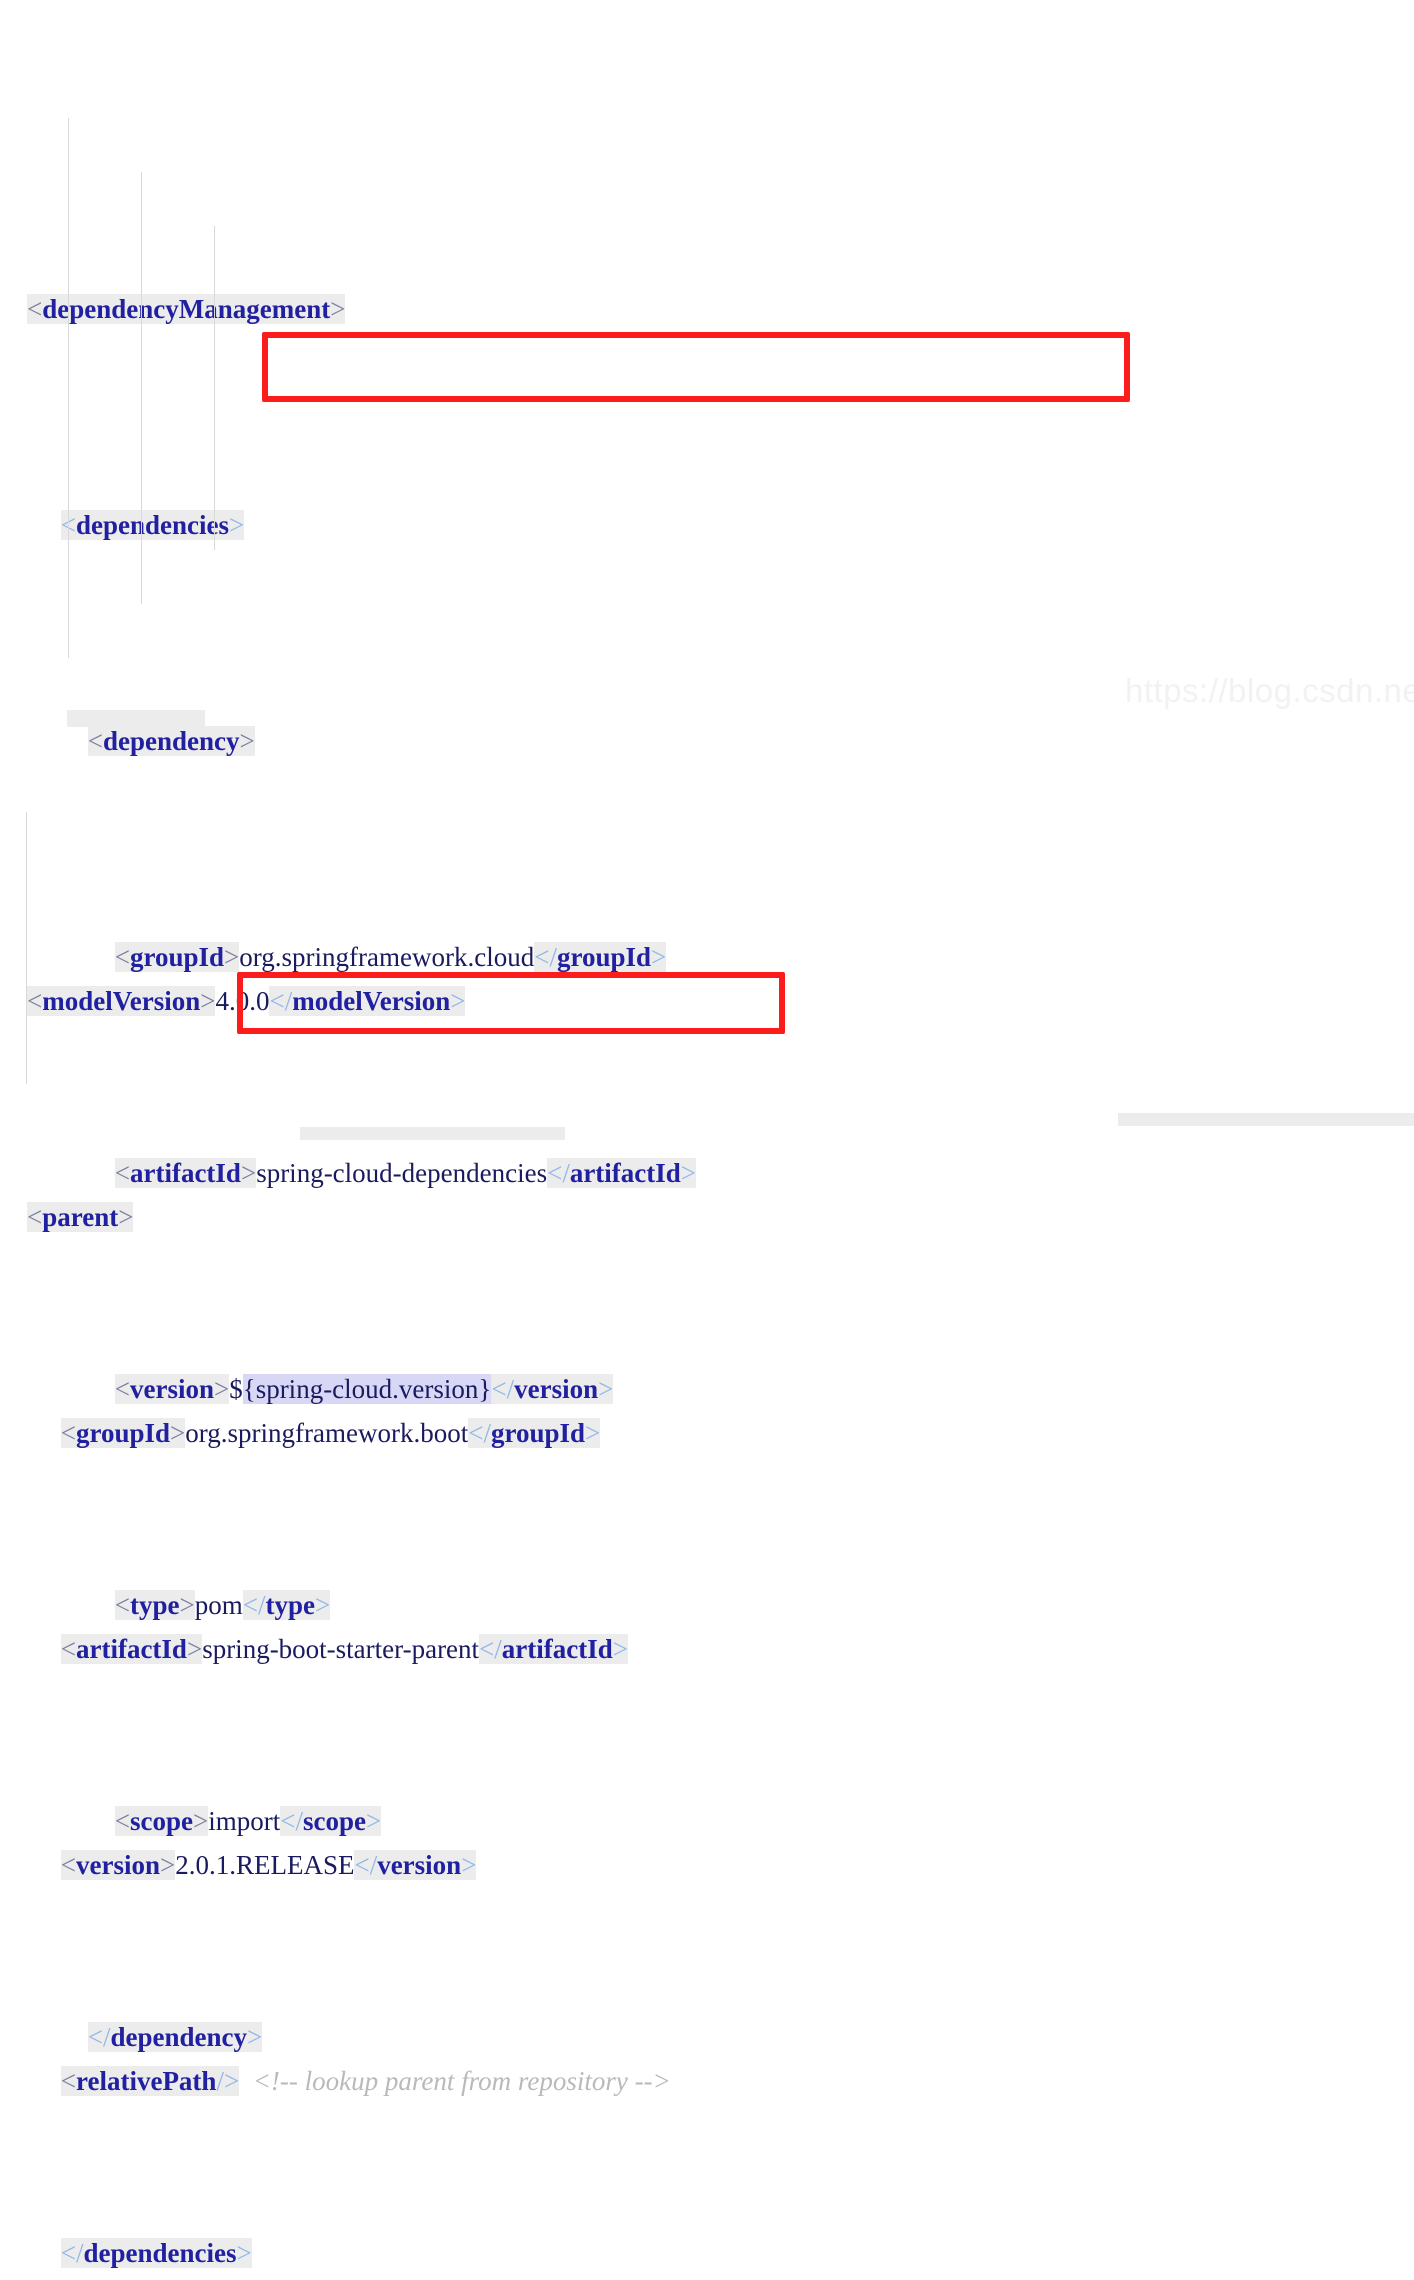  I want to click on tag-name: dependencyManagement, so click(186, 309).